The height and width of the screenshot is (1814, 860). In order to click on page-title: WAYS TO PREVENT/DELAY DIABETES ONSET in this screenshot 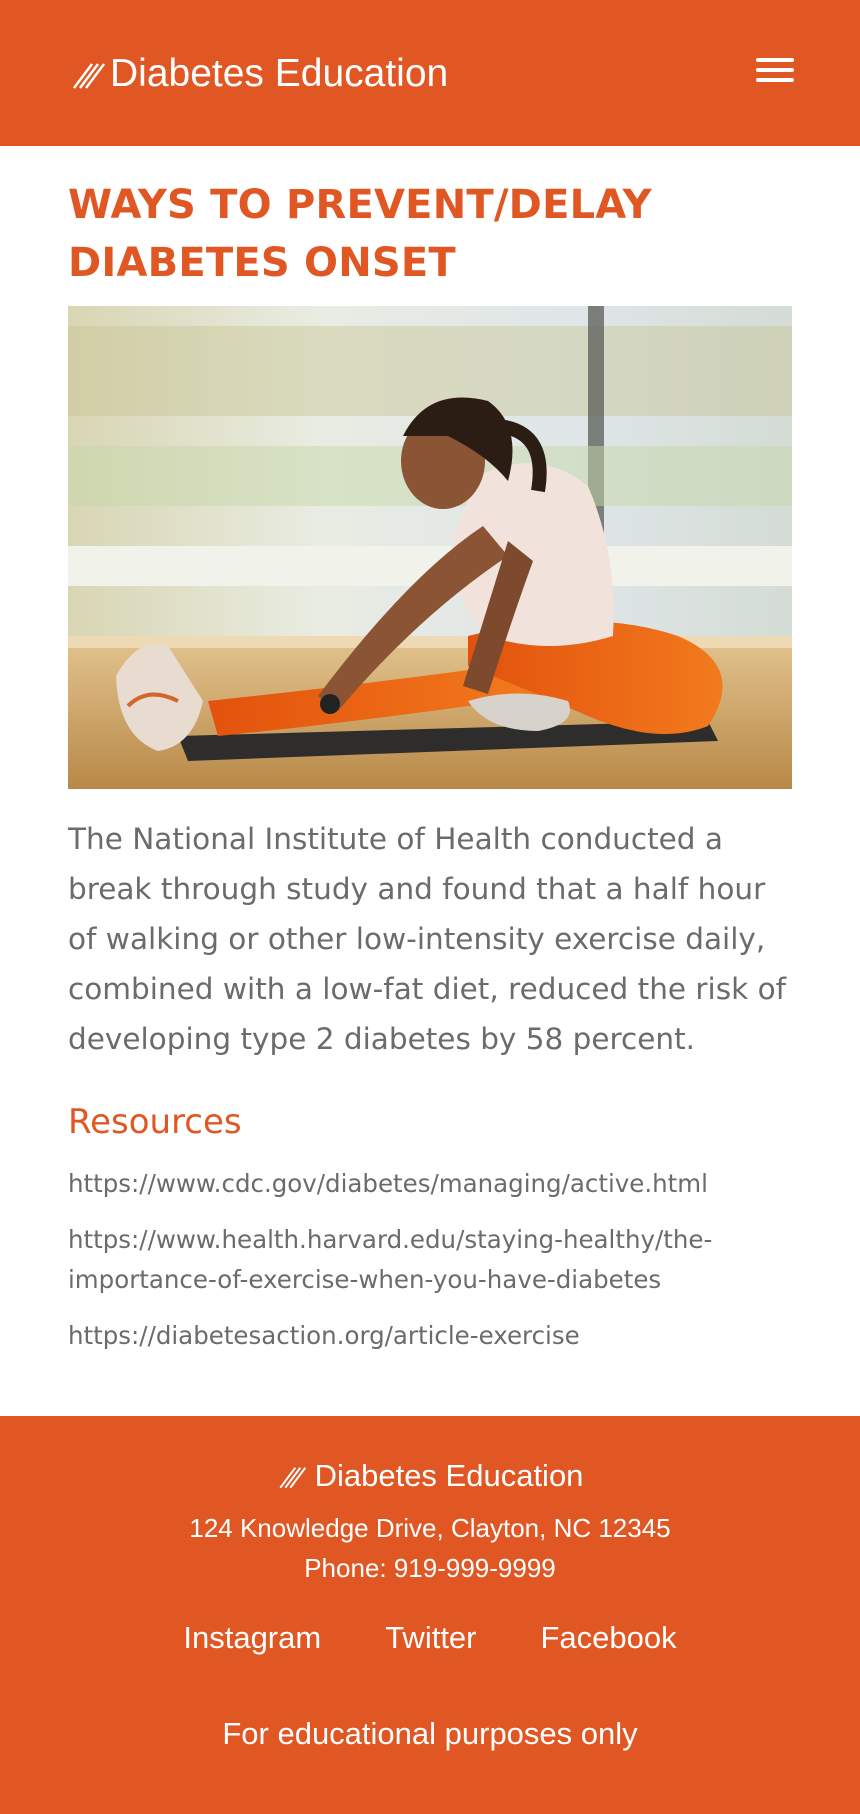, I will do `click(360, 234)`.